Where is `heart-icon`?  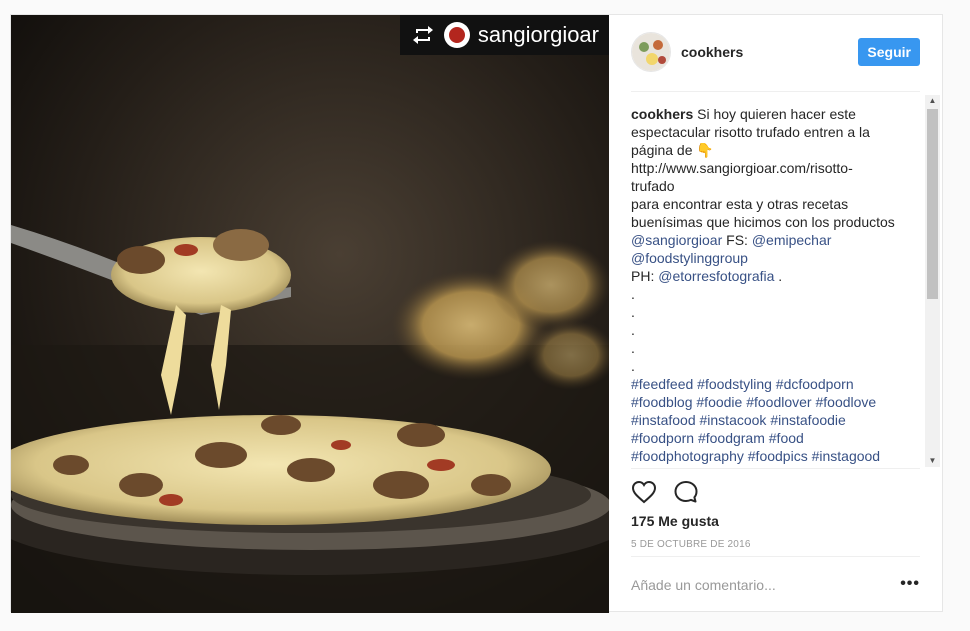
heart-icon is located at coordinates (644, 492).